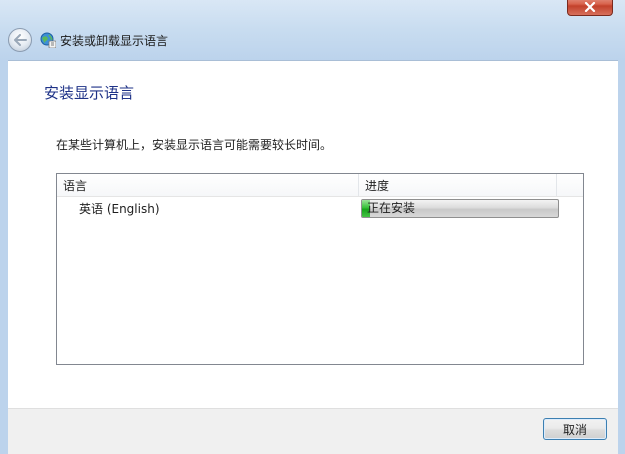 The height and width of the screenshot is (454, 625). I want to click on close-button, so click(590, 8).